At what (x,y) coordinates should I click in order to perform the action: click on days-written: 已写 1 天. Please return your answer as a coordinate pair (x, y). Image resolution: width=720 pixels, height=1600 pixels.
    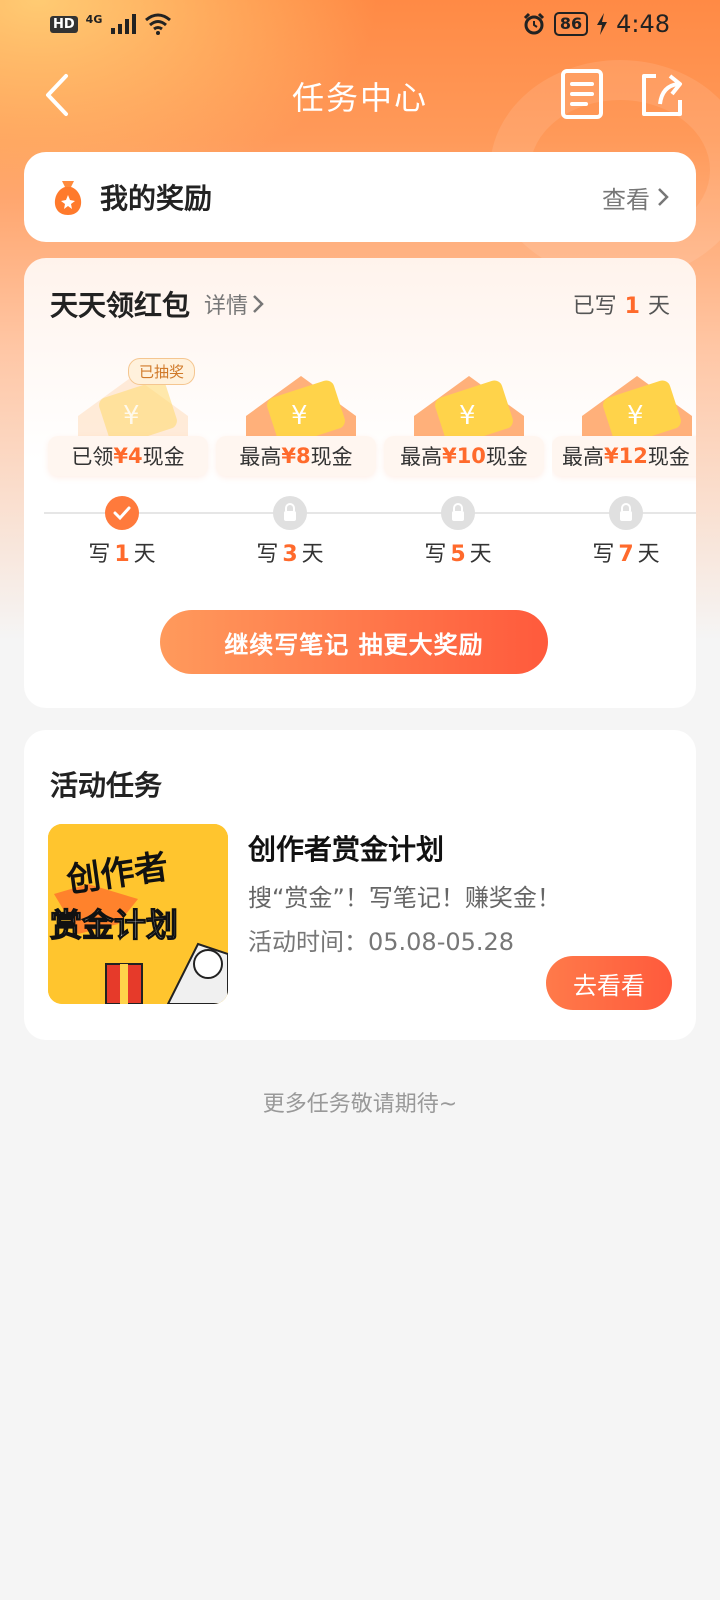
    Looking at the image, I should click on (621, 304).